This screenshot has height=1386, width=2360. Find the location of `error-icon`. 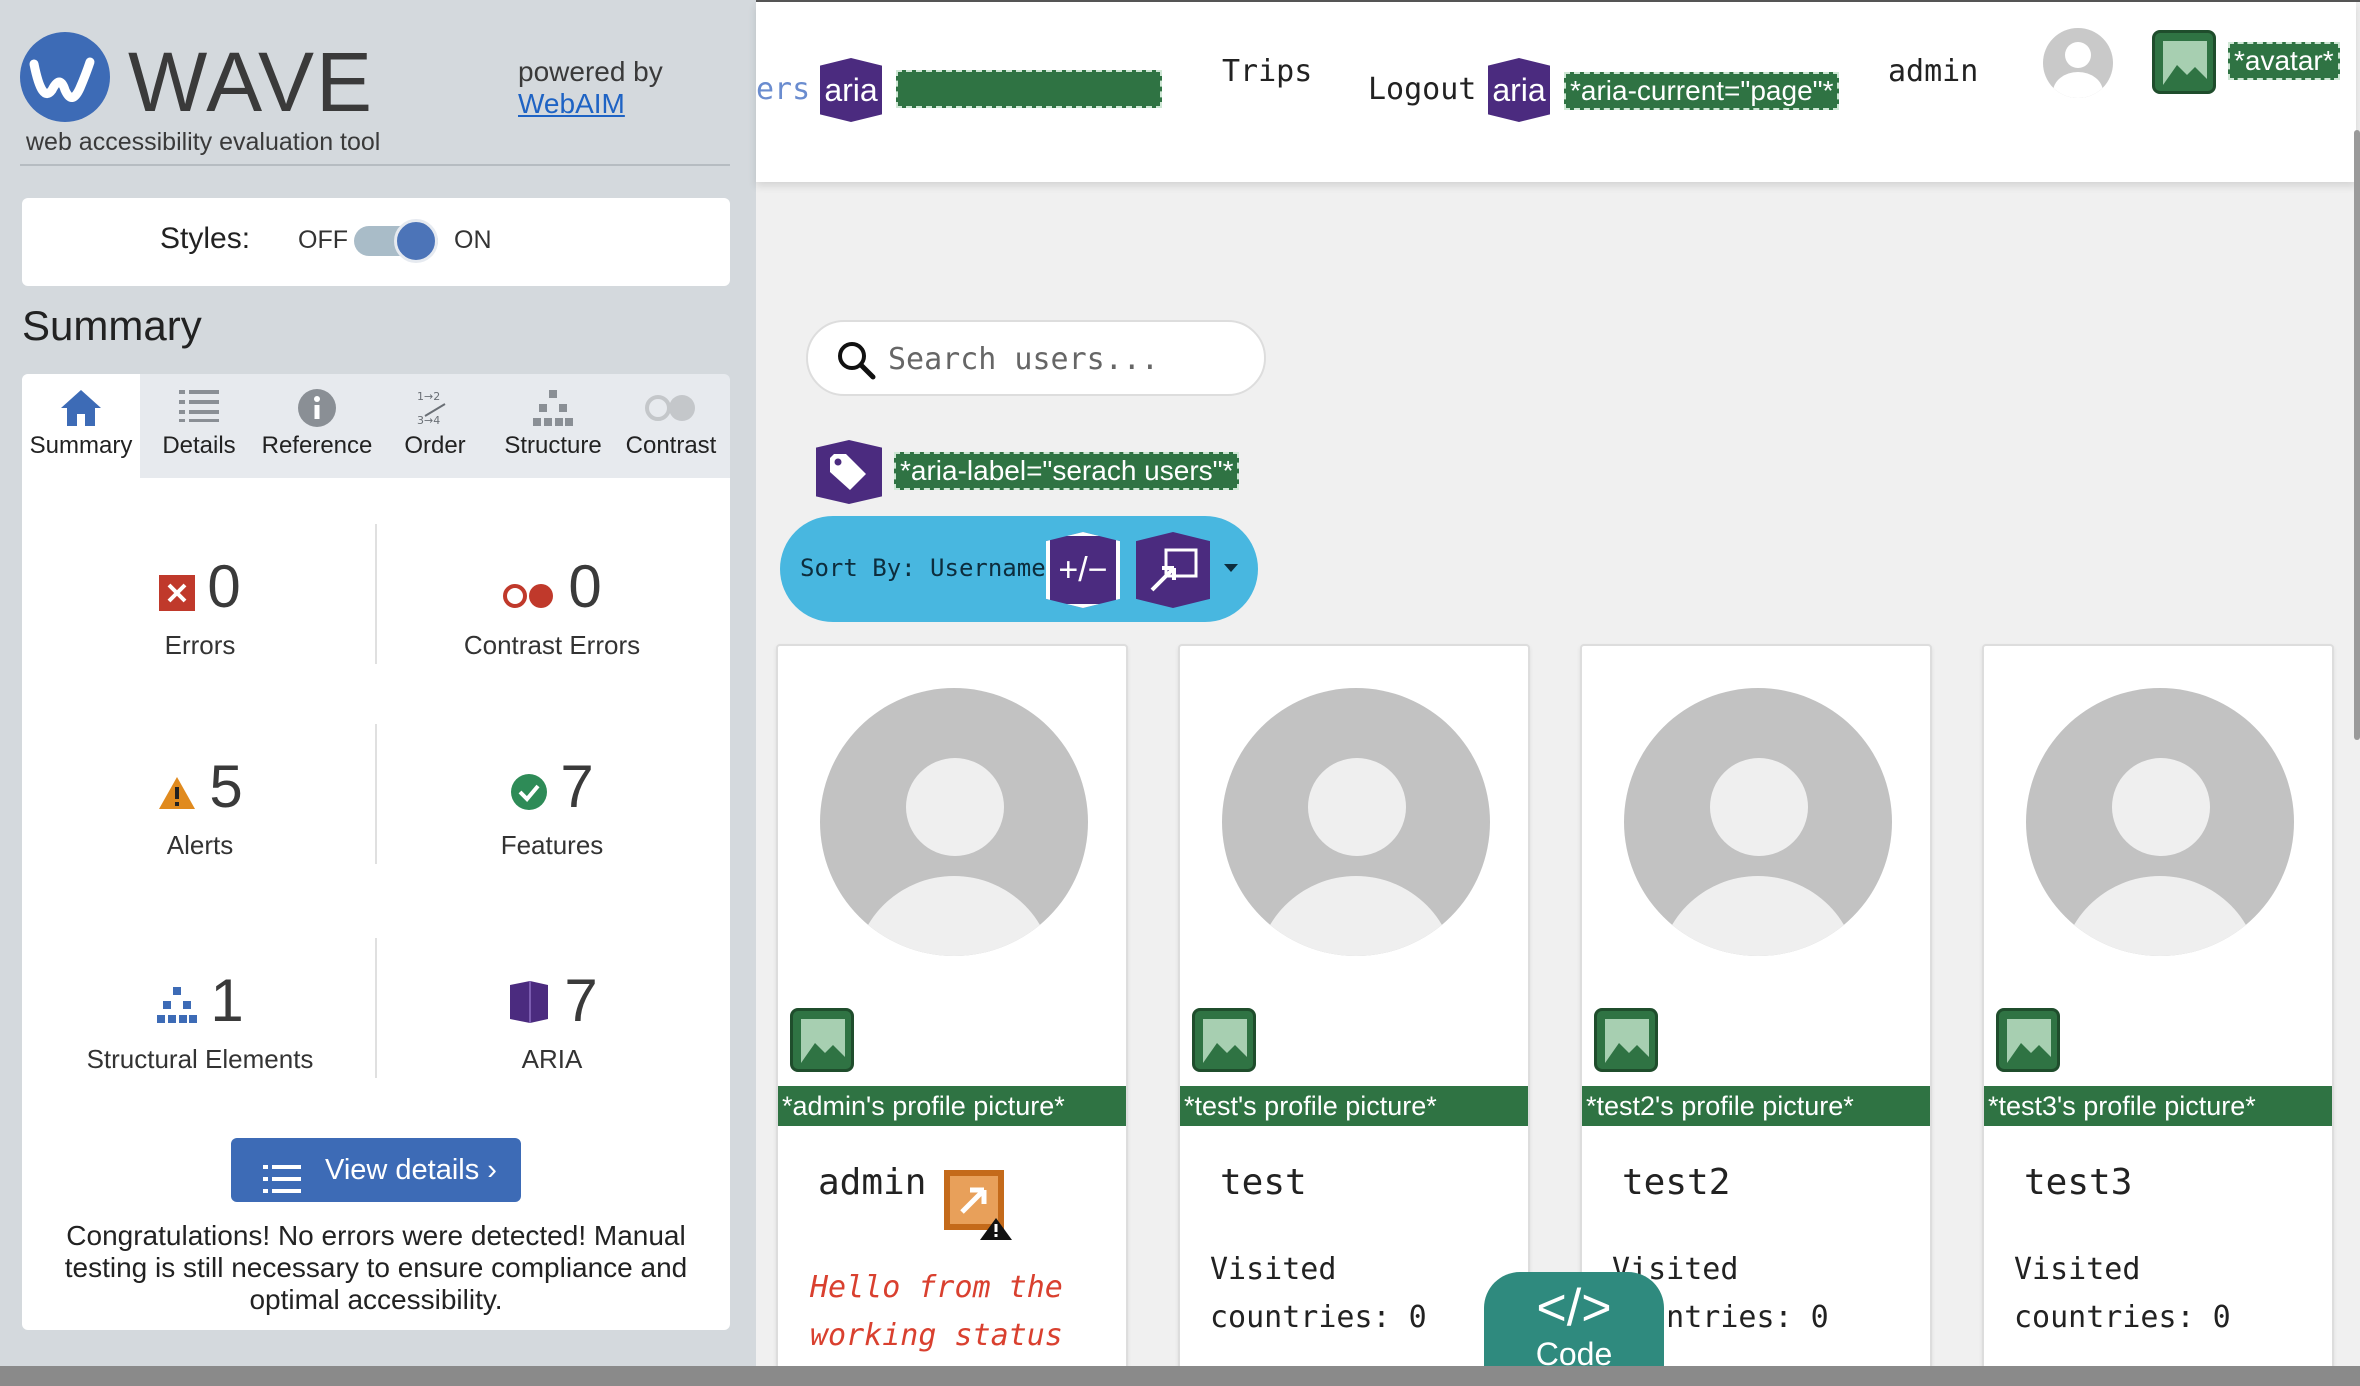

error-icon is located at coordinates (177, 591).